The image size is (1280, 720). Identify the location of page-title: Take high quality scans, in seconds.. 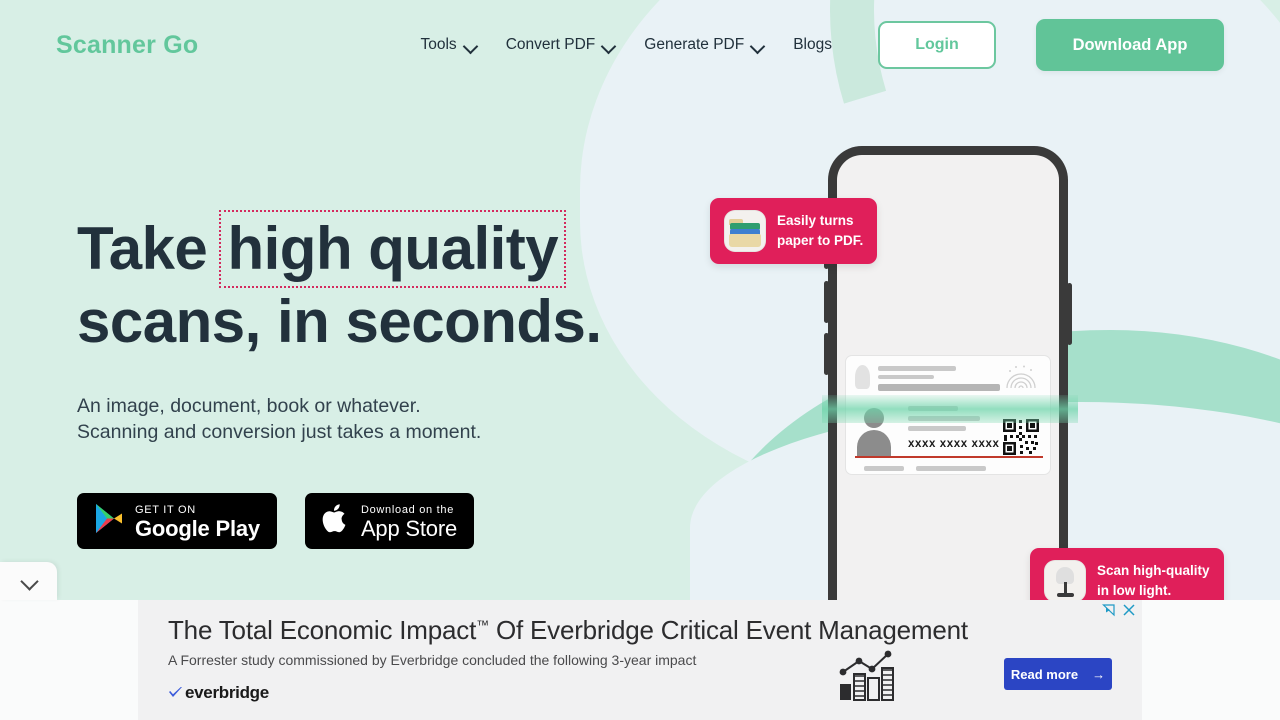
(339, 283).